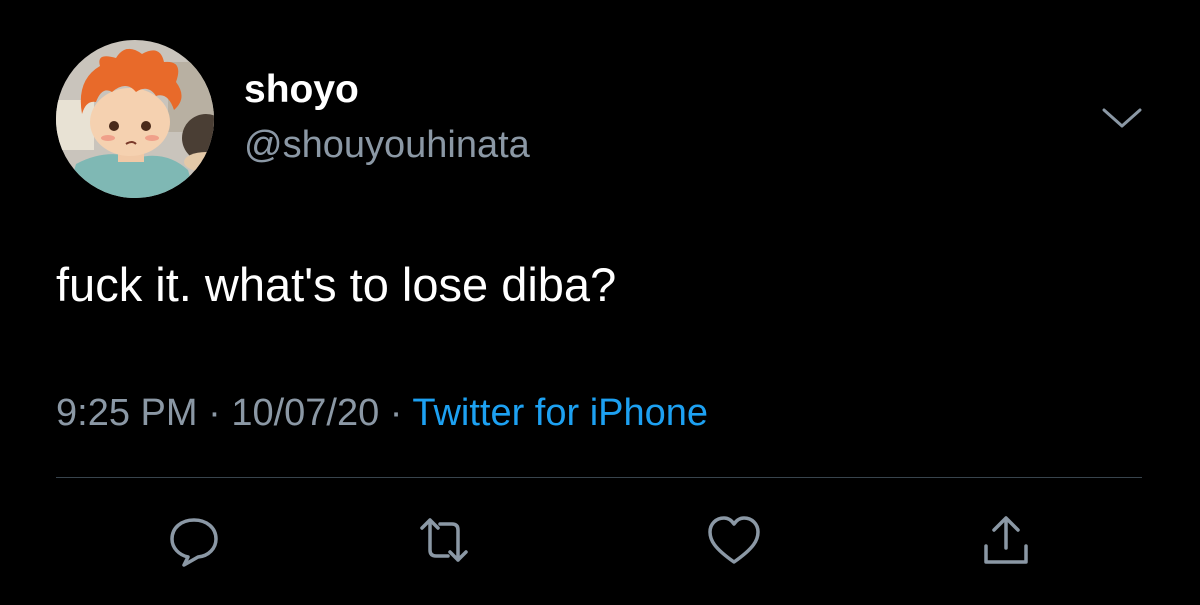 This screenshot has height=605, width=1200. What do you see at coordinates (194, 540) in the screenshot?
I see `reply-icon` at bounding box center [194, 540].